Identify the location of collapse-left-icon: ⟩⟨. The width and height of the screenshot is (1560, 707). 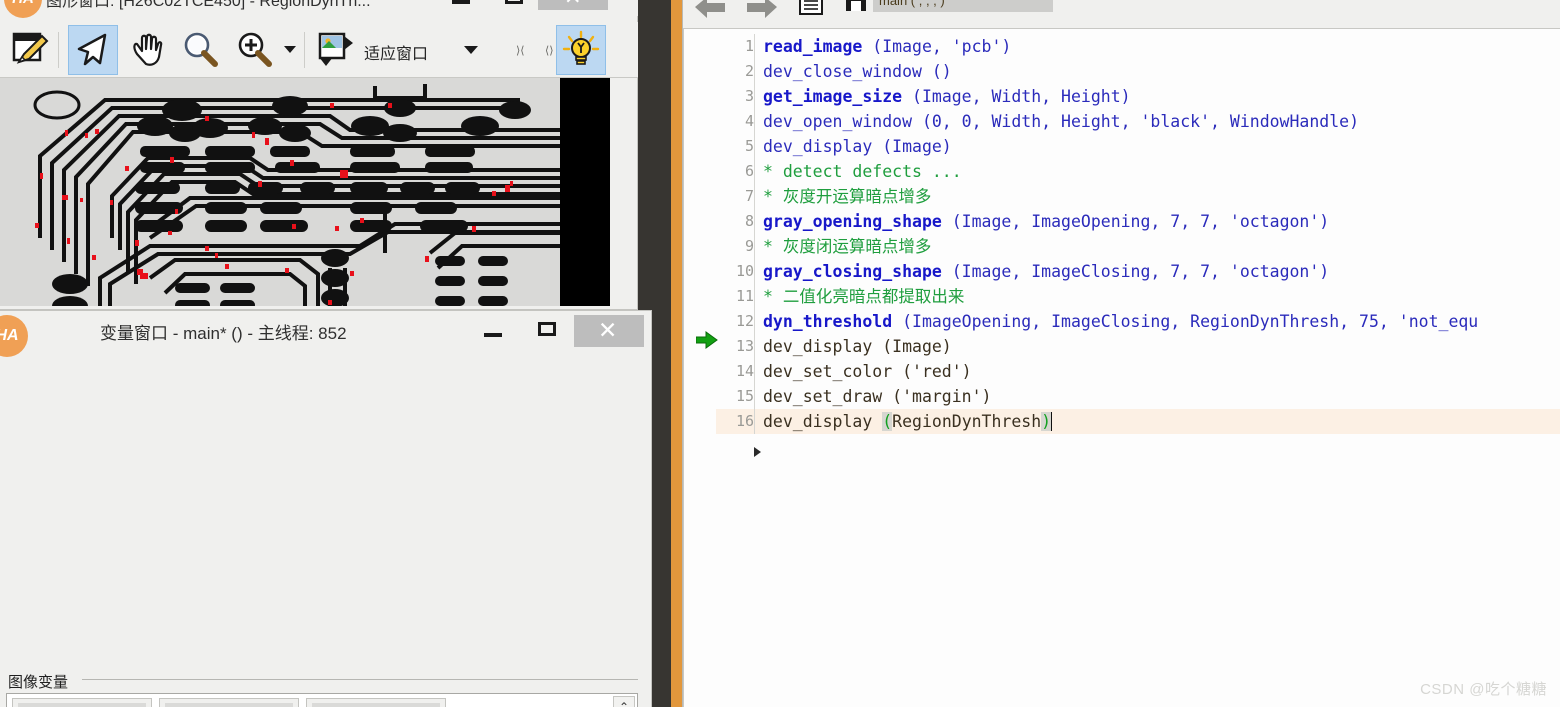
(520, 50).